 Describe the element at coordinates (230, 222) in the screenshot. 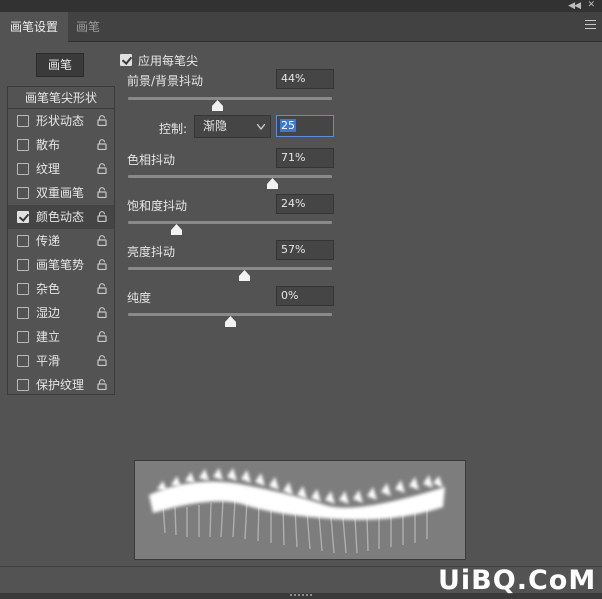

I see `saturation-jitter-slider` at that location.